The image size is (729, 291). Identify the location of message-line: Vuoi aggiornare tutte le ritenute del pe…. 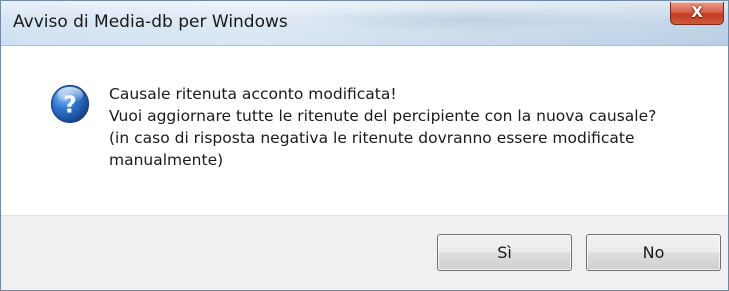
(383, 116).